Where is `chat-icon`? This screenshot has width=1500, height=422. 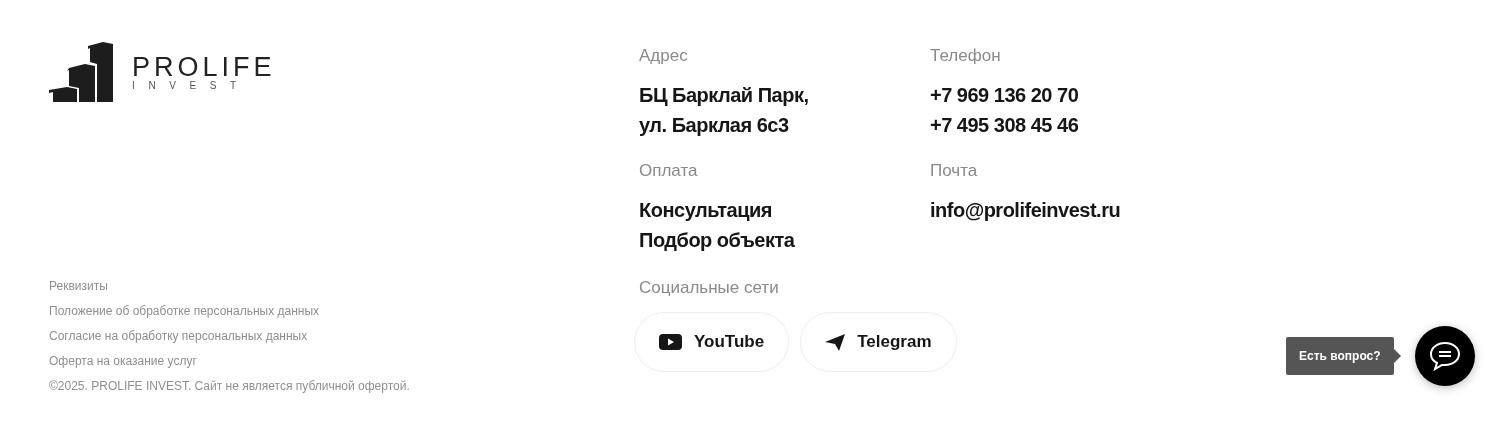
chat-icon is located at coordinates (1444, 356).